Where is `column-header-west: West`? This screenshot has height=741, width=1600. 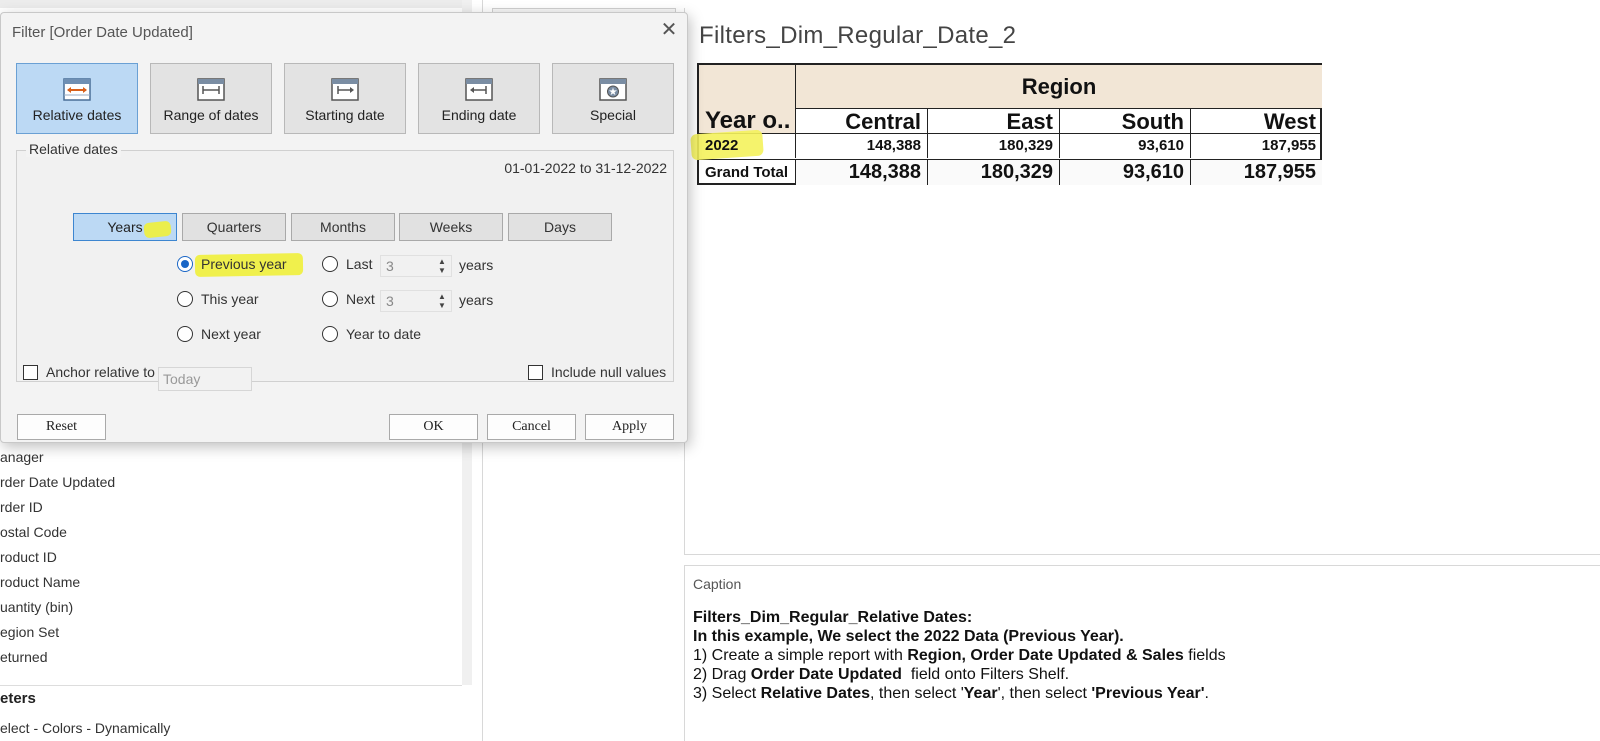 column-header-west: West is located at coordinates (1256, 121).